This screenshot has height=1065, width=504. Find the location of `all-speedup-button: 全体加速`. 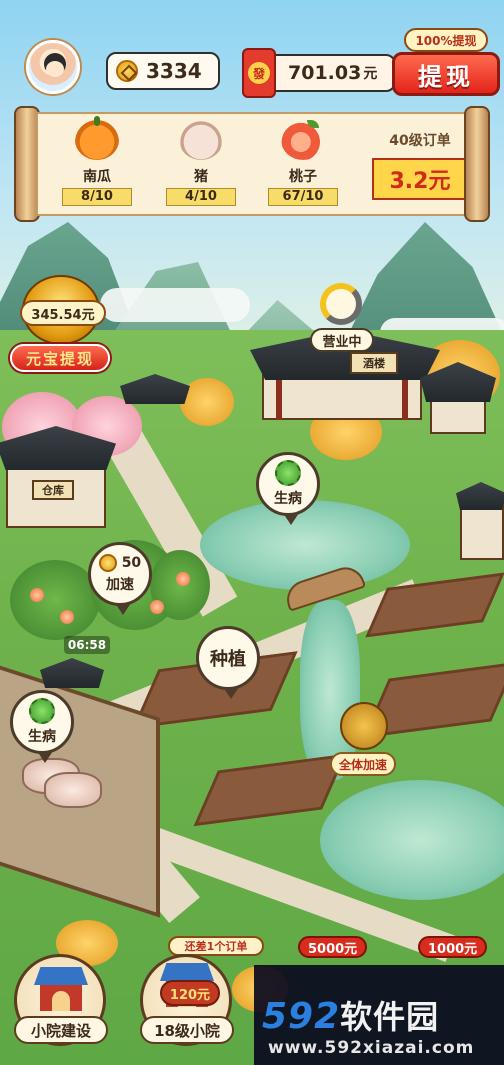

all-speedup-button: 全体加速 is located at coordinates (363, 764).